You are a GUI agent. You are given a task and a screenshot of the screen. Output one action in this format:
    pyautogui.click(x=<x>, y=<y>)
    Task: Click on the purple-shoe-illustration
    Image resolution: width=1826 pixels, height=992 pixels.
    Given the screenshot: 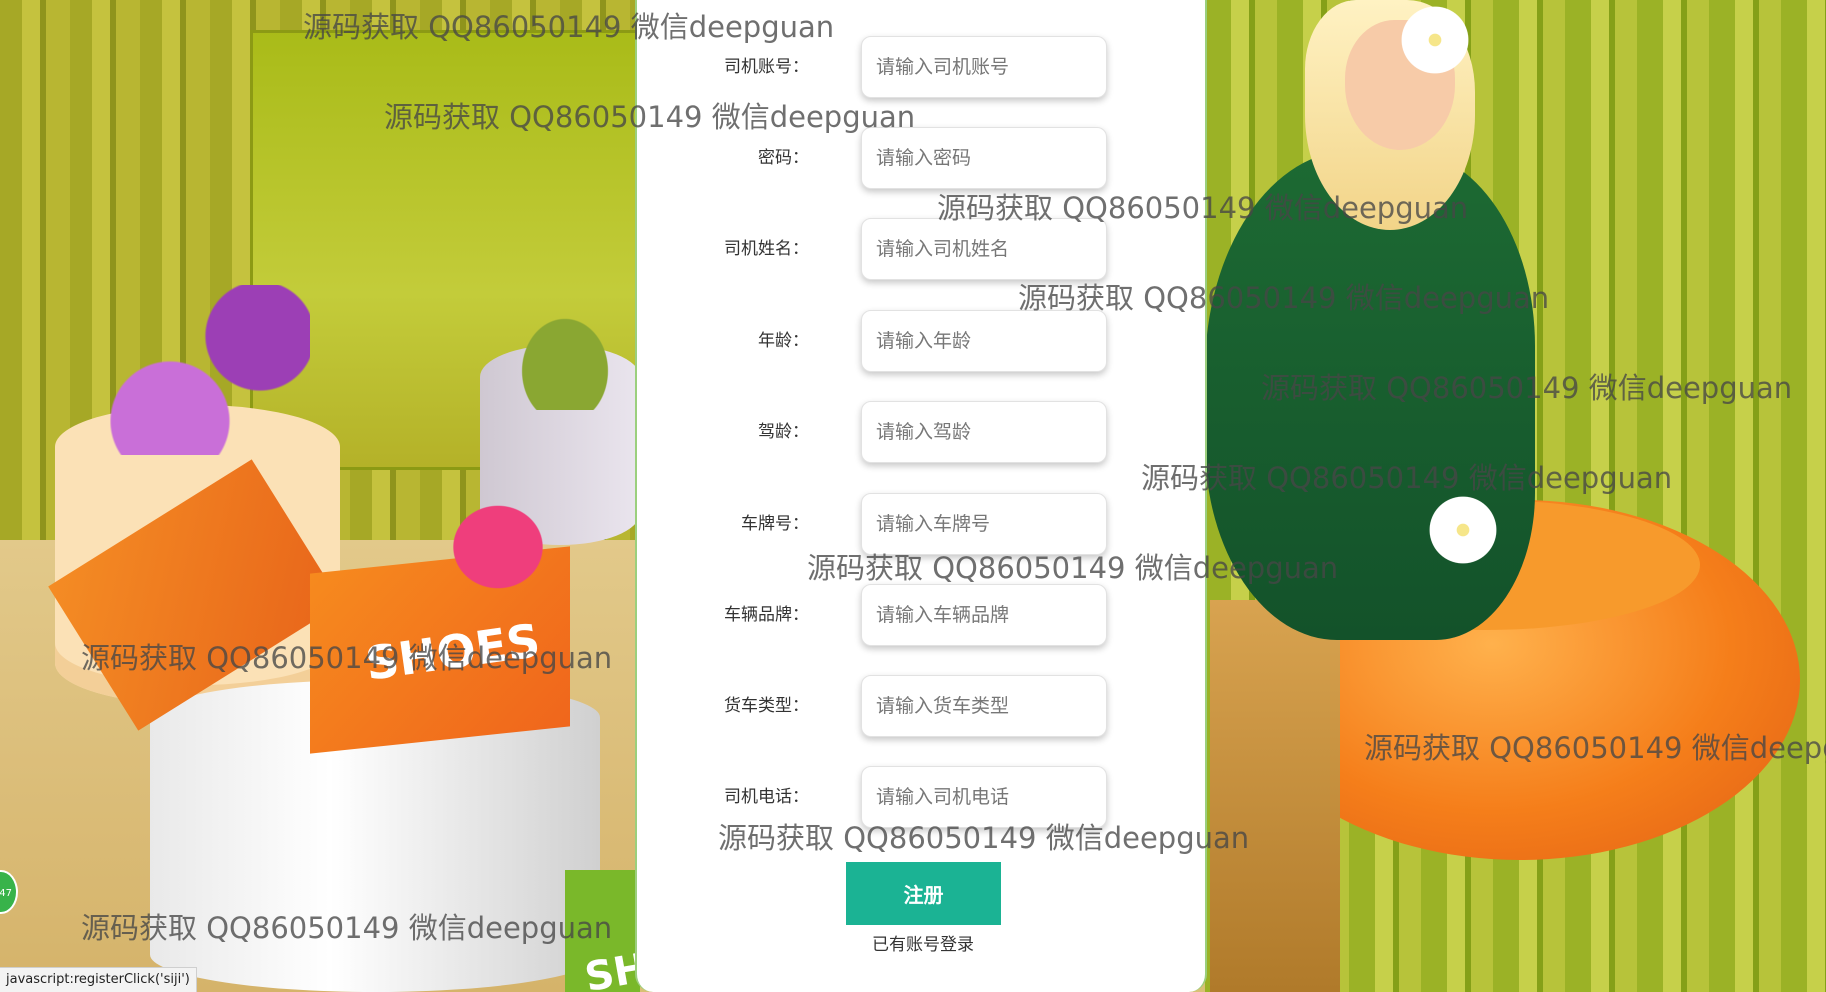 What is the action you would take?
    pyautogui.click(x=210, y=370)
    